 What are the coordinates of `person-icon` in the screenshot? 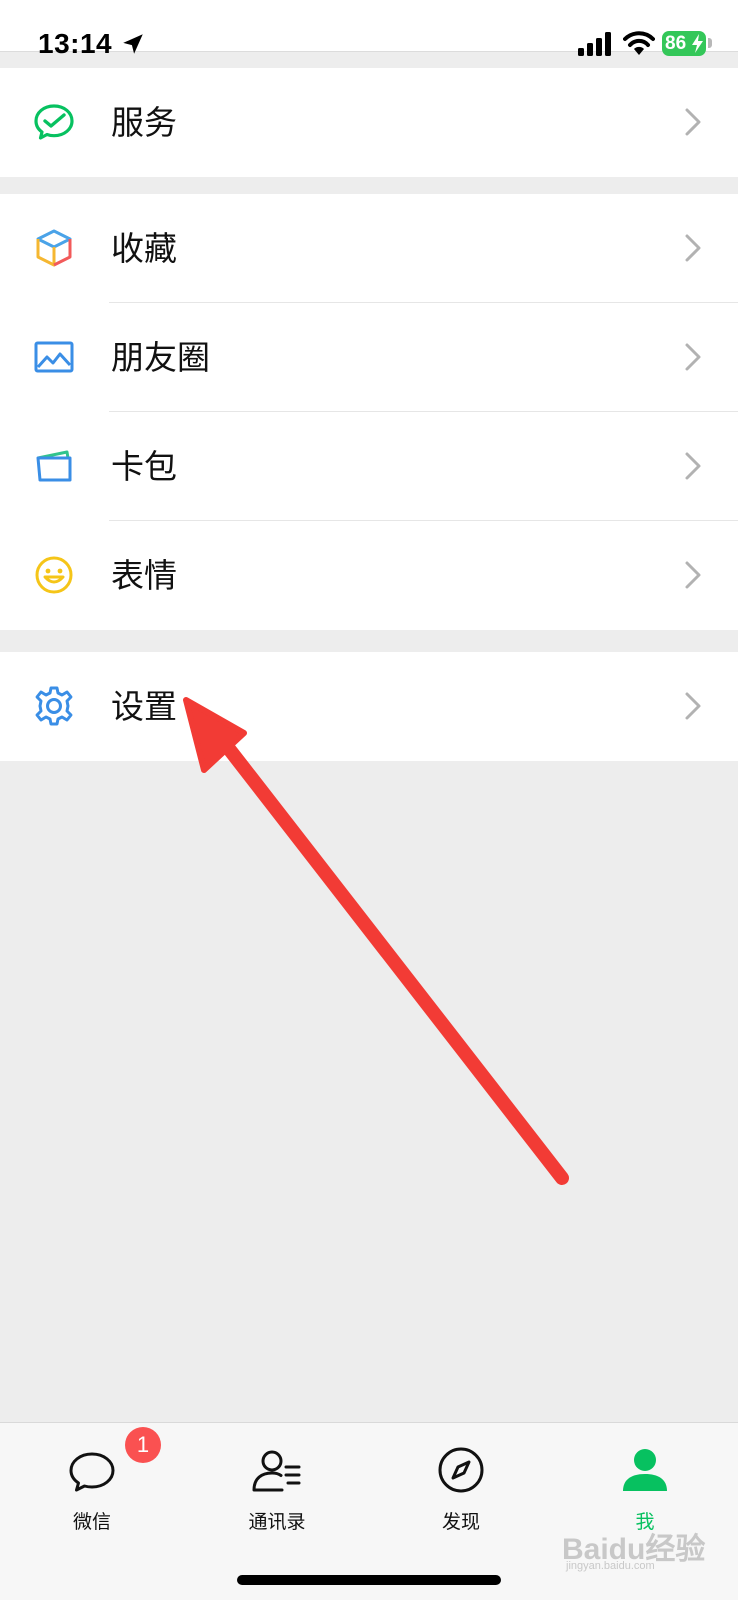 It's located at (645, 1470).